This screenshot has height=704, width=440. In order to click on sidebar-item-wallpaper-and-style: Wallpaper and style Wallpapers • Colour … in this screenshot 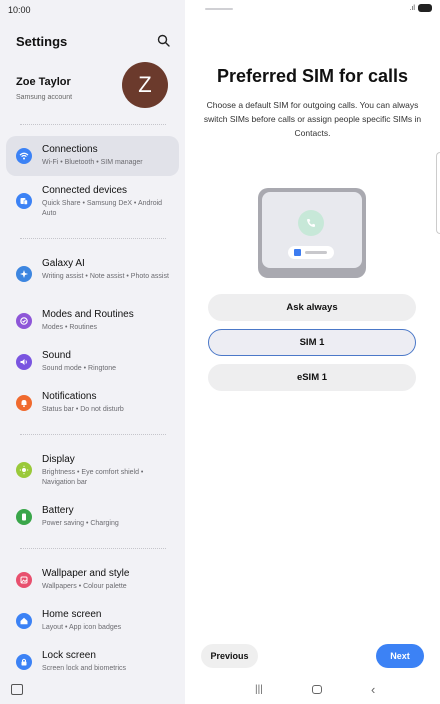, I will do `click(92, 580)`.